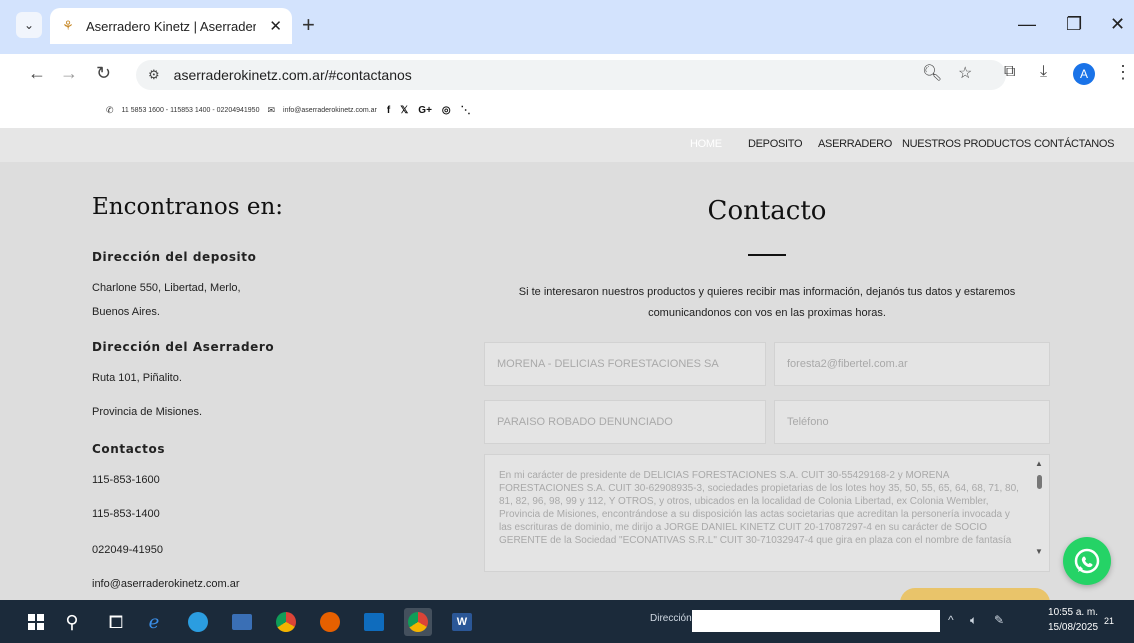  What do you see at coordinates (127, 550) in the screenshot?
I see `contact-phone-3: 022049-41950` at bounding box center [127, 550].